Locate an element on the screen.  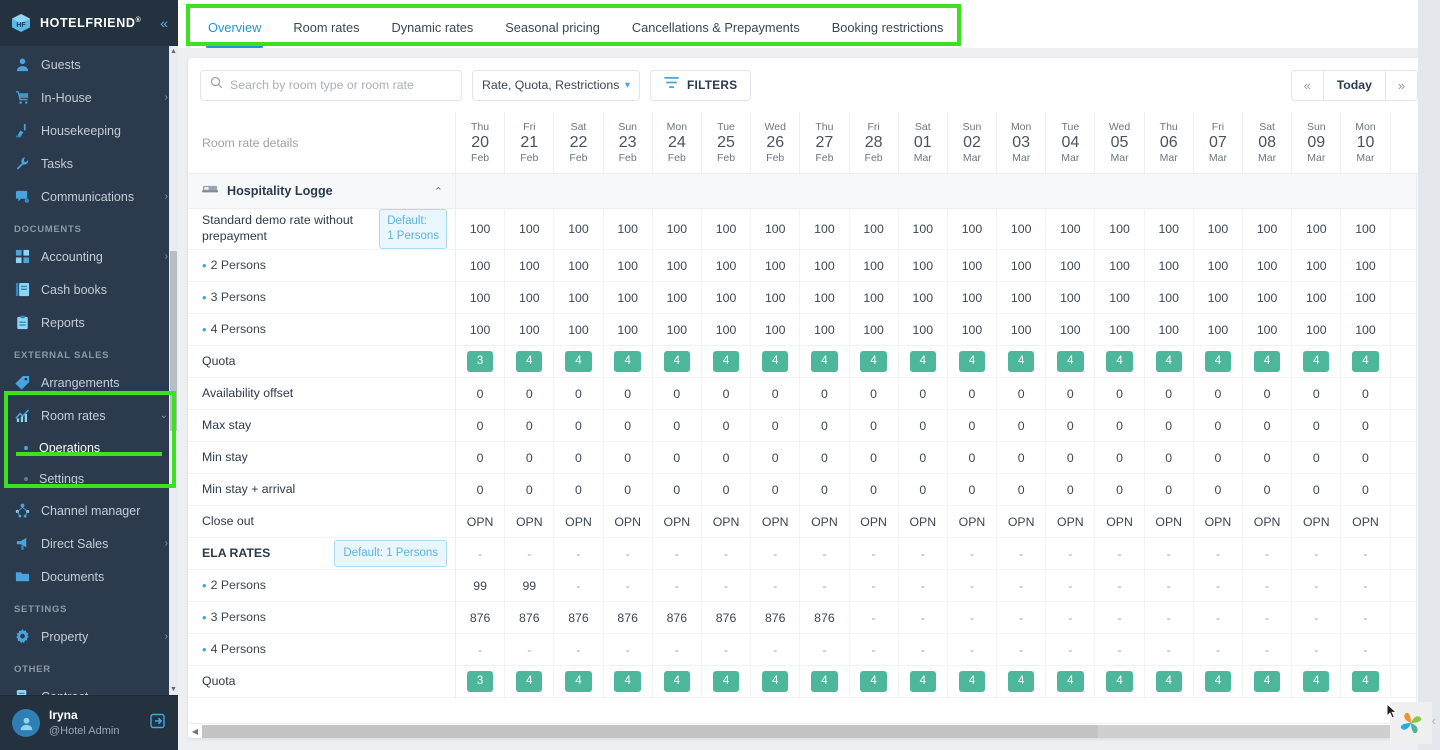
tab-overview: Overview is located at coordinates (234, 34).